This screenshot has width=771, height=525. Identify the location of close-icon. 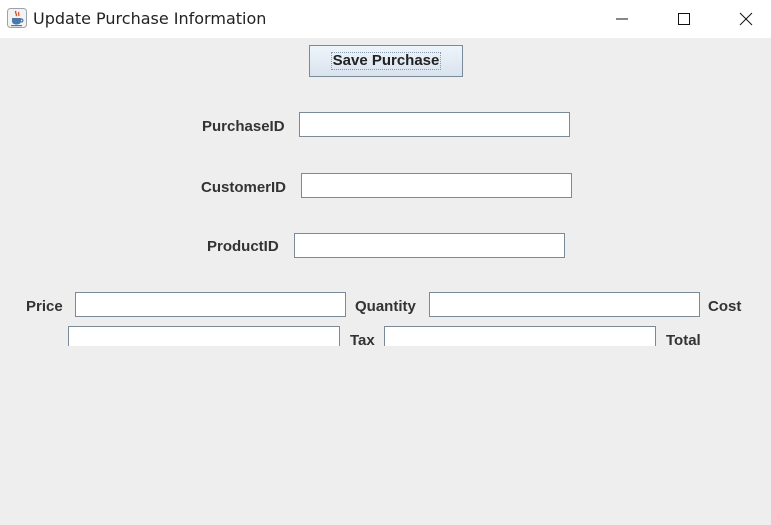
(746, 19).